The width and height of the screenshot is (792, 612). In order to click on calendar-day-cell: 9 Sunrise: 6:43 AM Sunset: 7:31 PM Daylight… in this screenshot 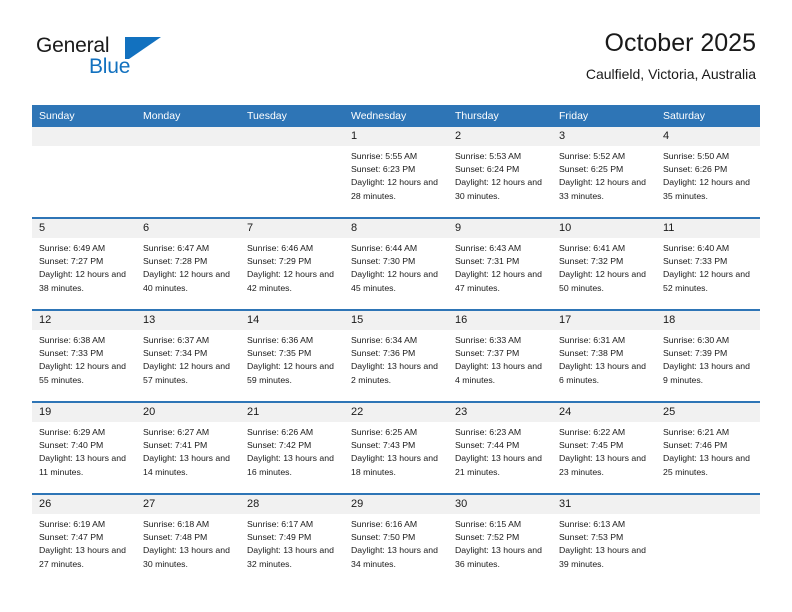, I will do `click(500, 263)`.